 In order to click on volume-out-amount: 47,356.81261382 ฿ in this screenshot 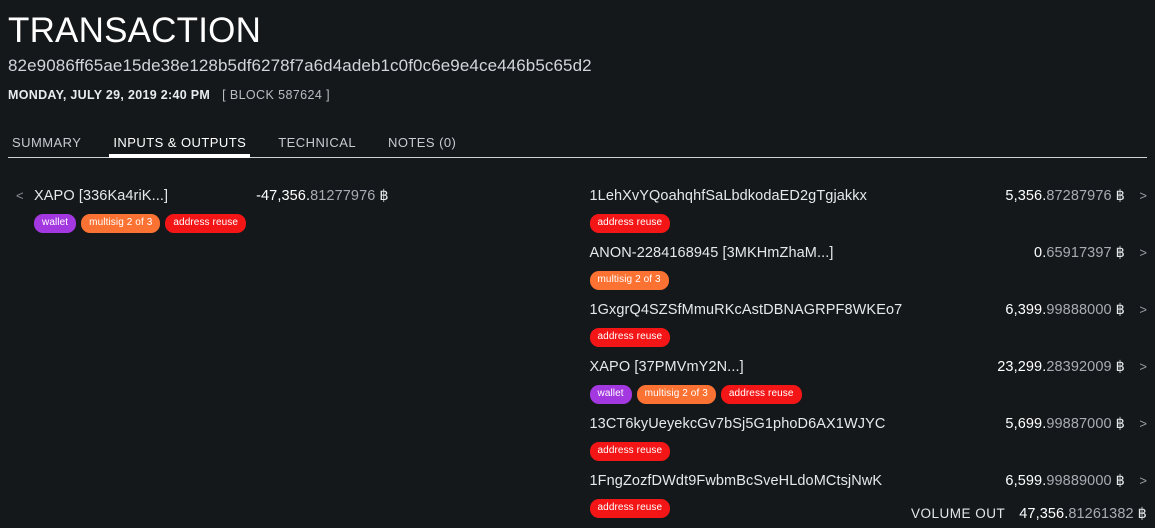, I will do `click(1083, 514)`.